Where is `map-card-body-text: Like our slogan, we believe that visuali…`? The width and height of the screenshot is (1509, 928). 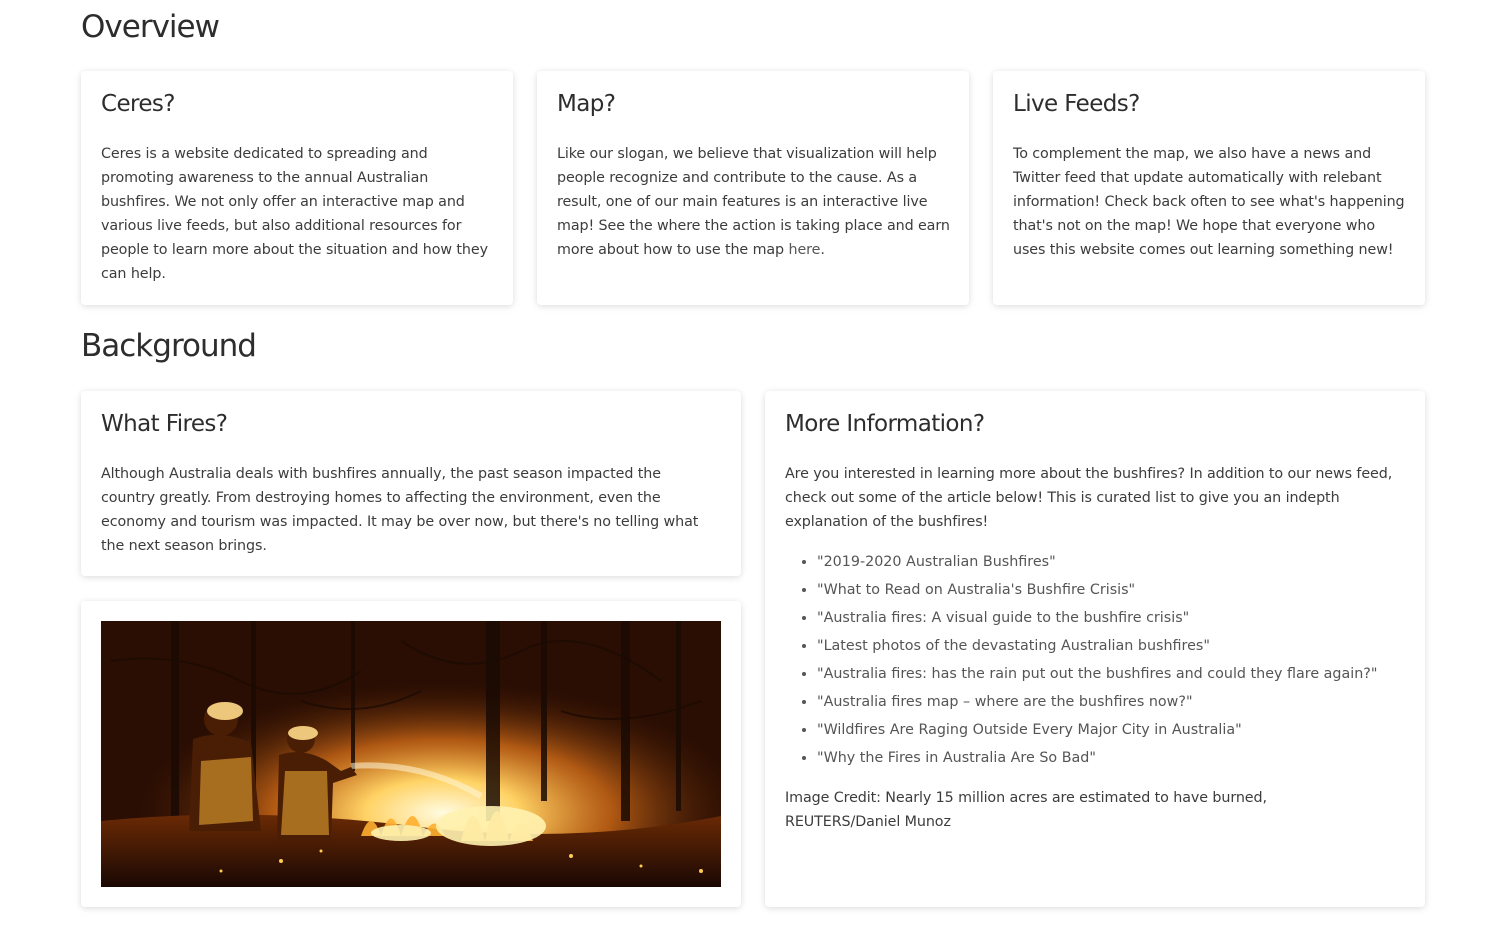
map-card-body-text: Like our slogan, we believe that visuali… is located at coordinates (753, 202).